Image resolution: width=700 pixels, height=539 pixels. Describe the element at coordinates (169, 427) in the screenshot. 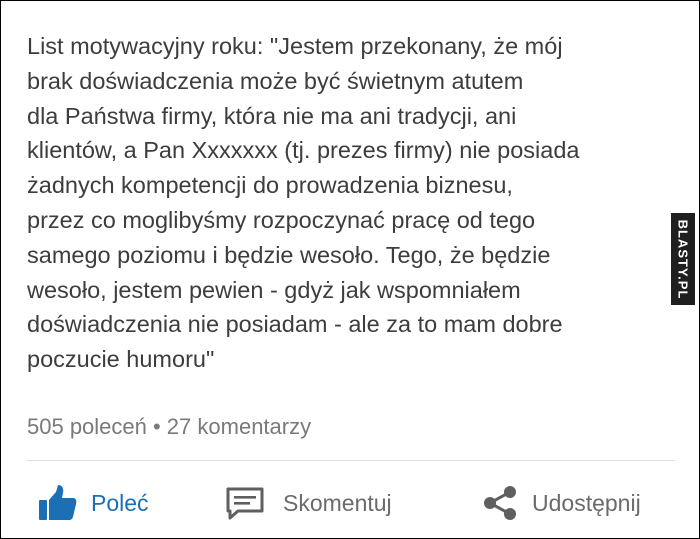

I see `engagement-stats: 505 poleceń • 27 komentarzy` at that location.